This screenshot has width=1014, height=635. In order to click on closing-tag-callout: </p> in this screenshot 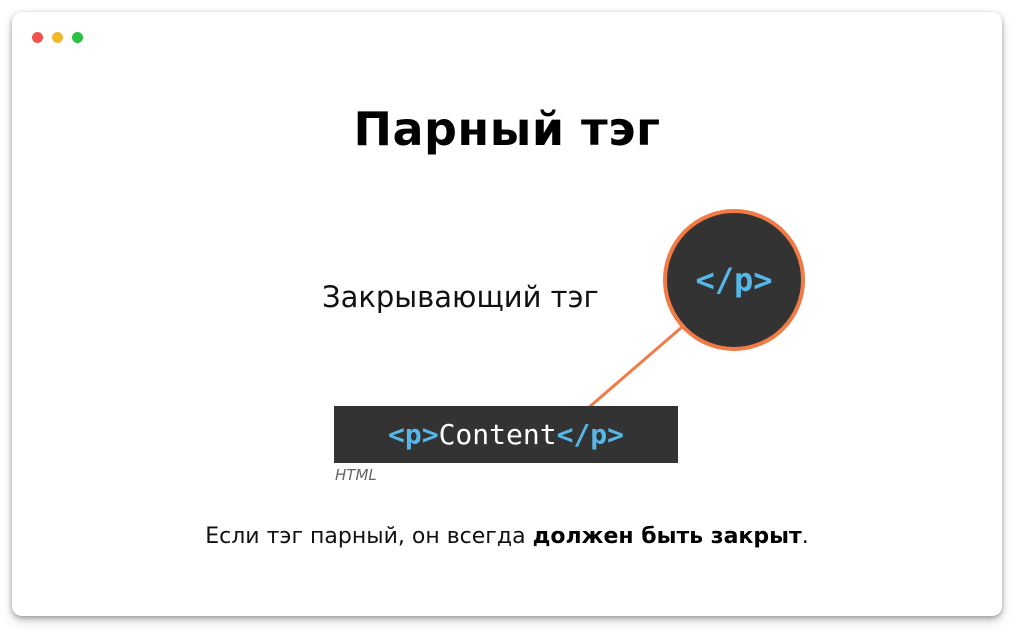, I will do `click(734, 280)`.